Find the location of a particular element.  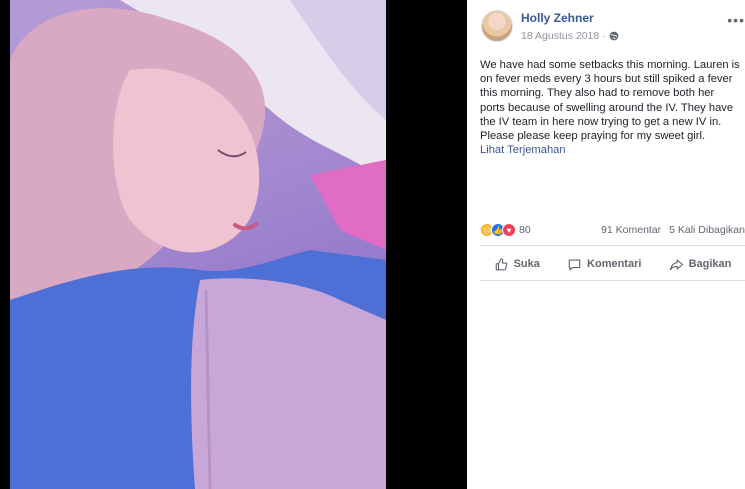

like-button: Suka is located at coordinates (517, 264).